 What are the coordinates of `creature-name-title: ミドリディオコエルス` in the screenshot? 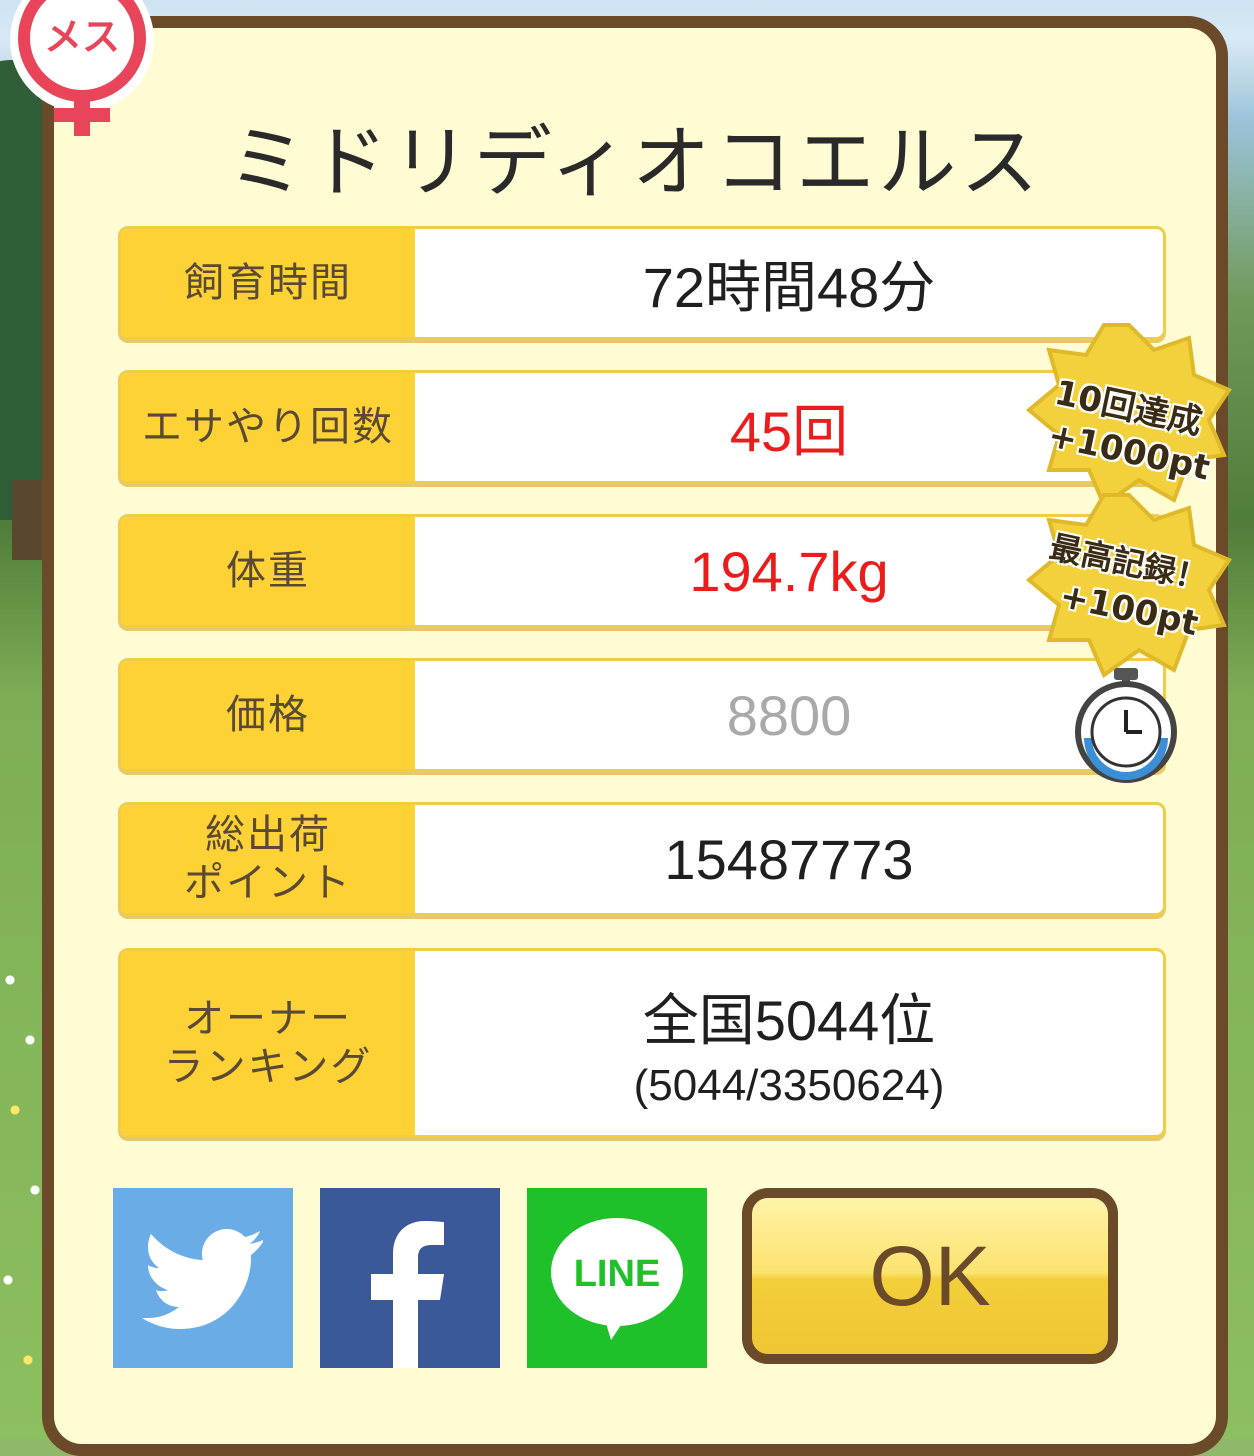 It's located at (635, 163).